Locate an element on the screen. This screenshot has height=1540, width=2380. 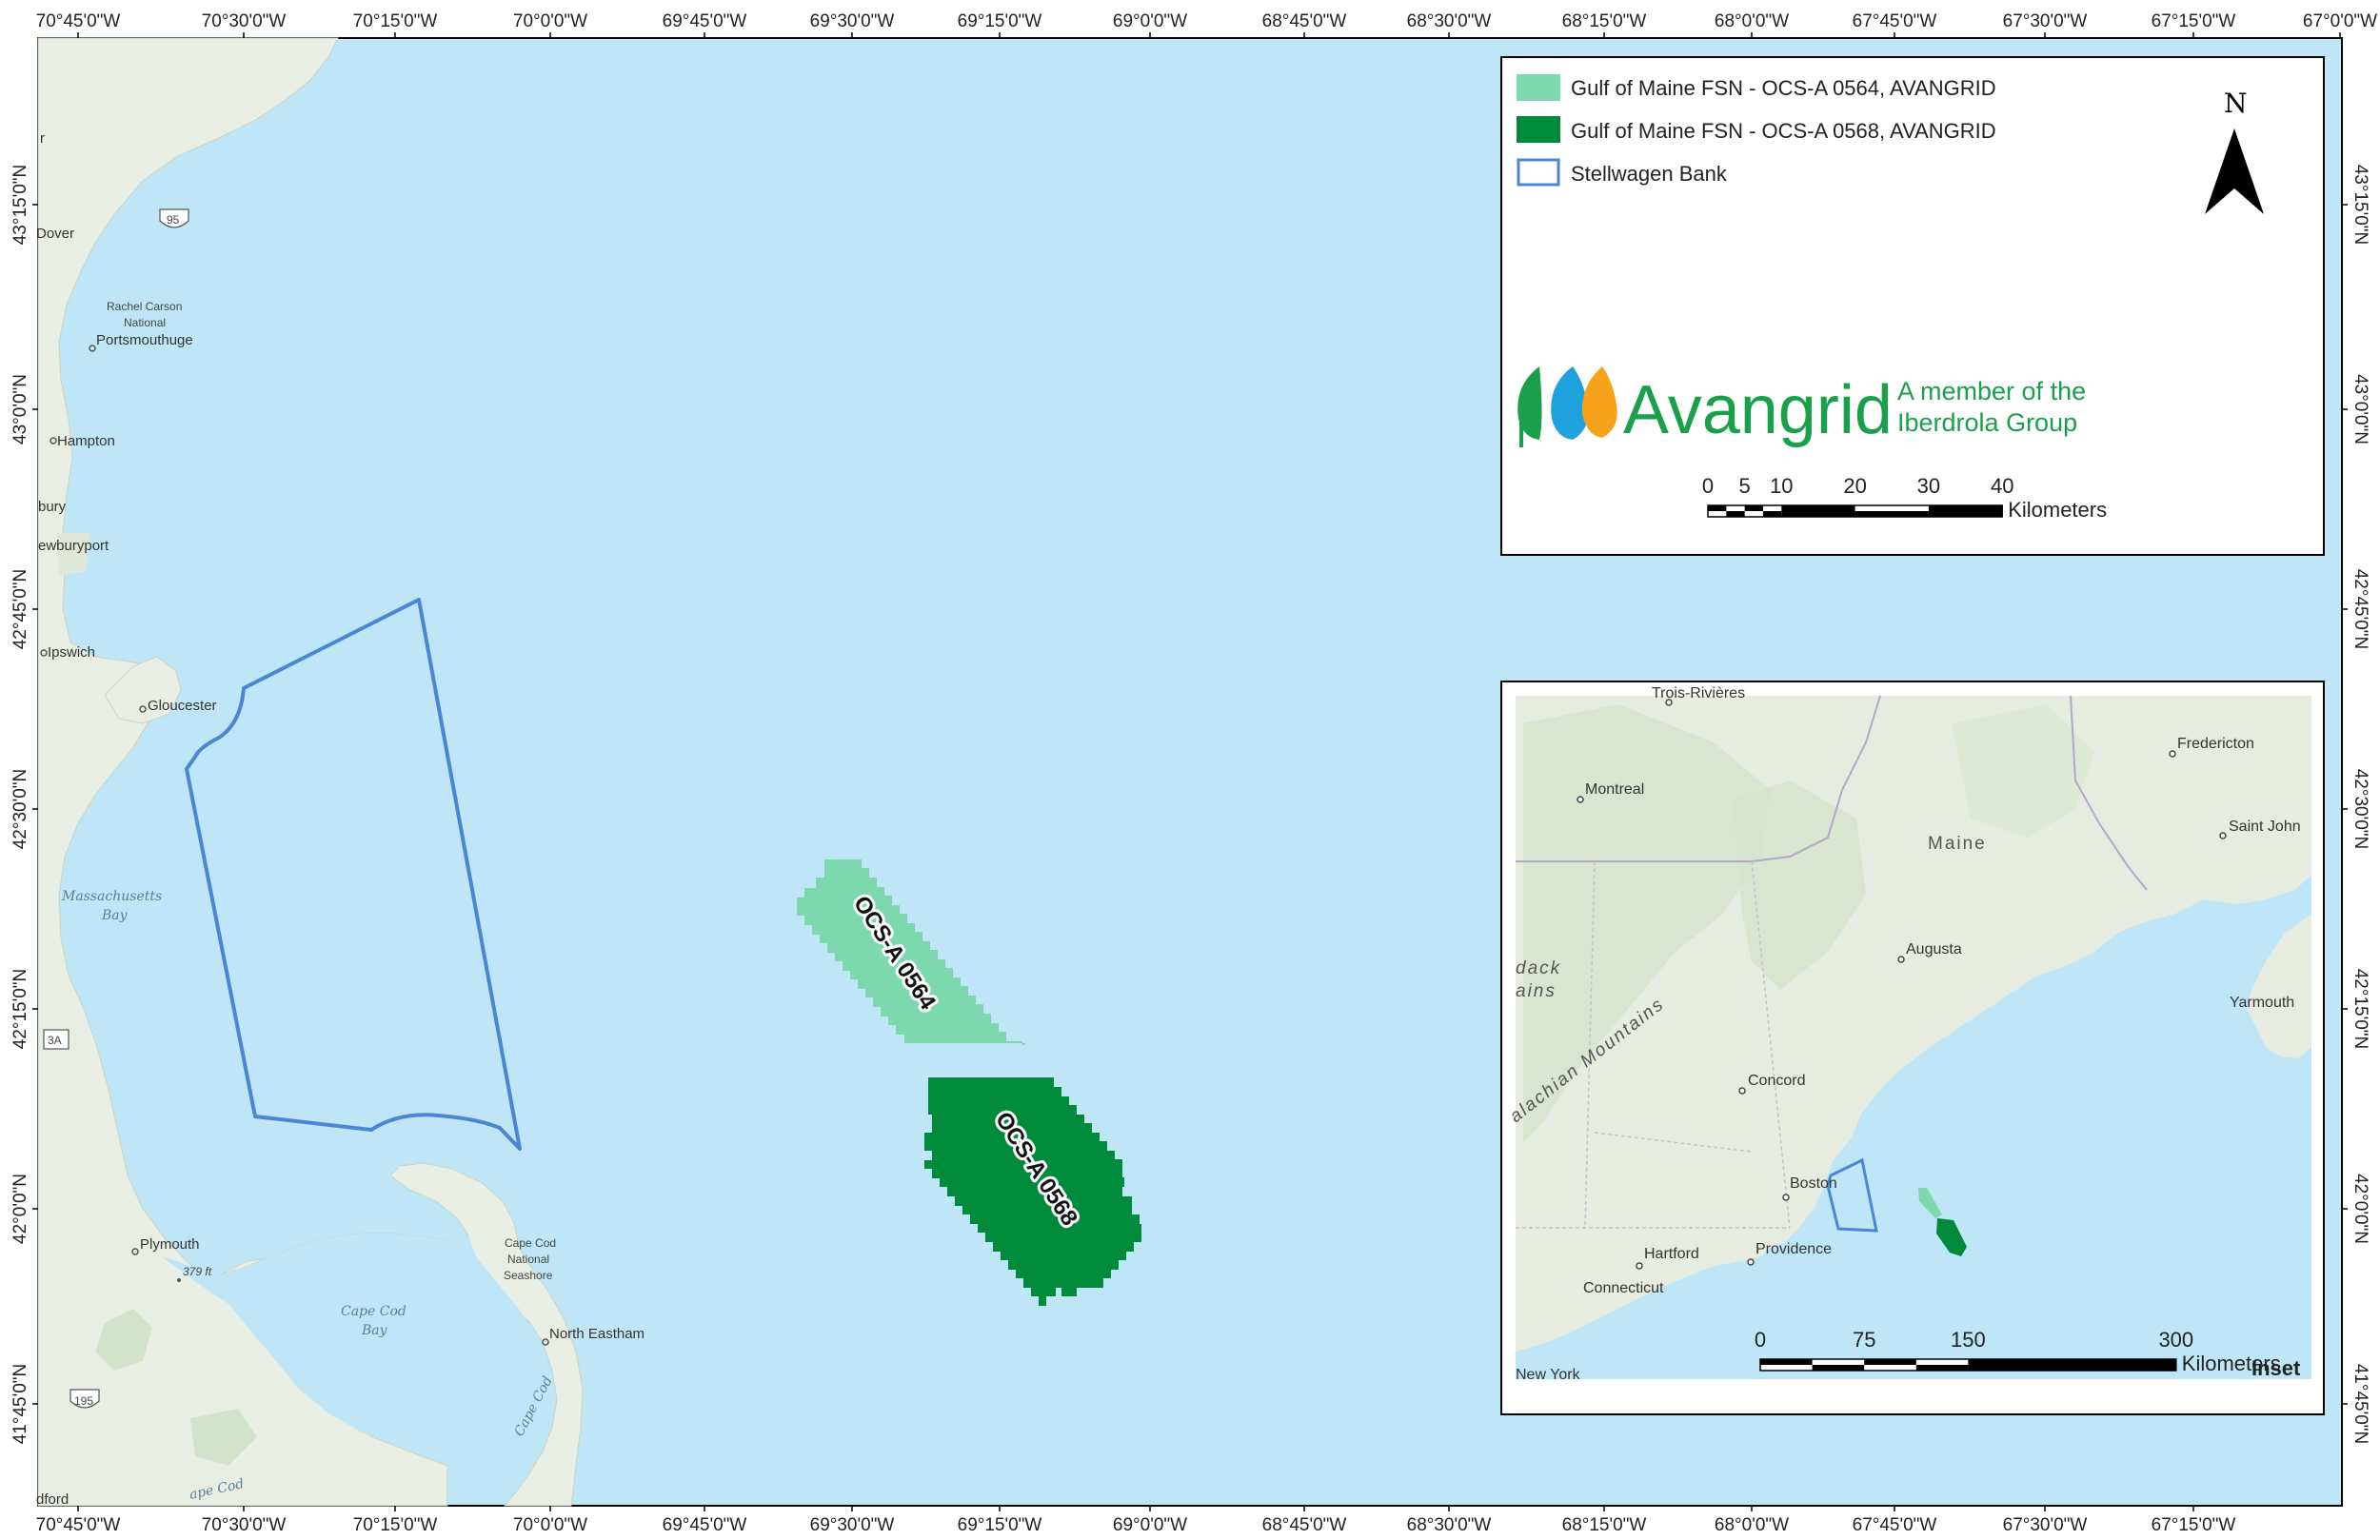
graticule-top-label: 70°15'0"W is located at coordinates (395, 21).